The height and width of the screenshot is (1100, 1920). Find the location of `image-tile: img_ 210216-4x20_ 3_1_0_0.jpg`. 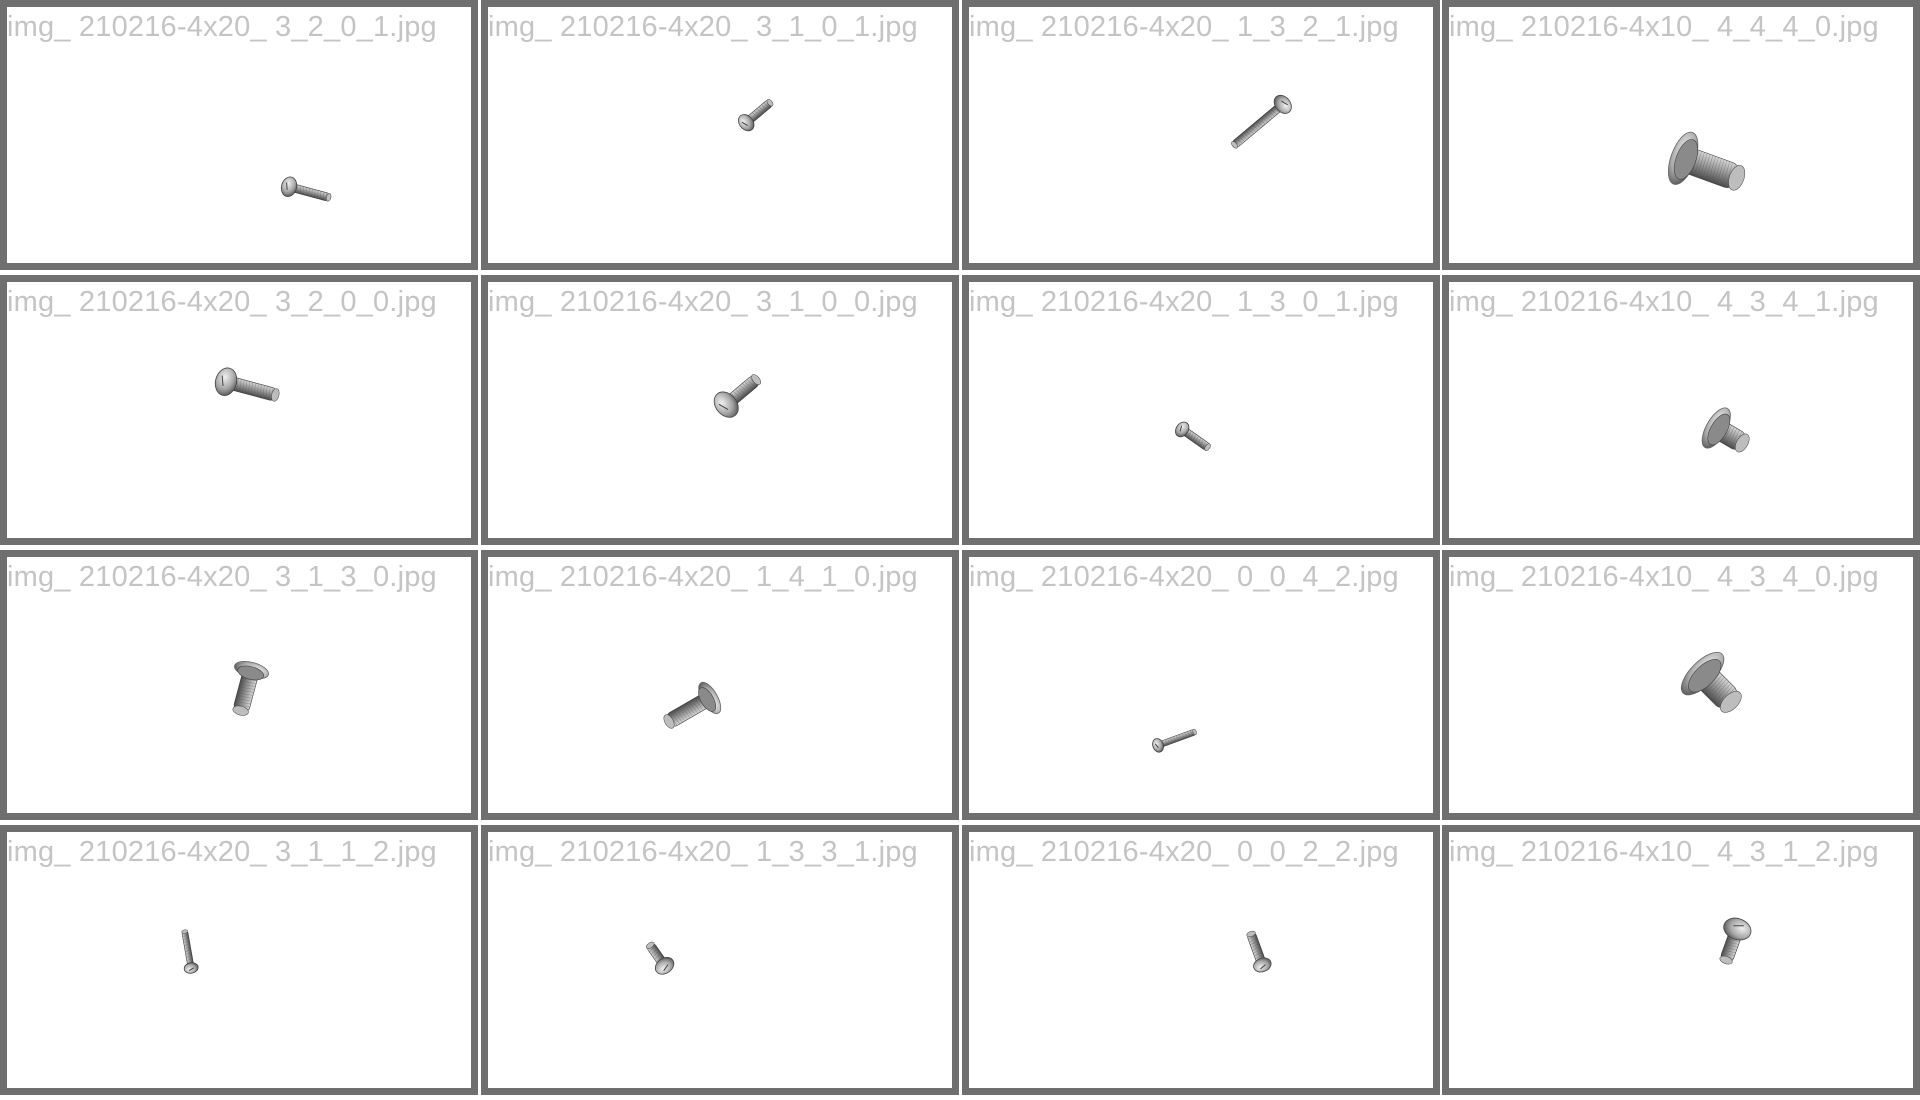

image-tile: img_ 210216-4x20_ 3_1_0_0.jpg is located at coordinates (720, 410).